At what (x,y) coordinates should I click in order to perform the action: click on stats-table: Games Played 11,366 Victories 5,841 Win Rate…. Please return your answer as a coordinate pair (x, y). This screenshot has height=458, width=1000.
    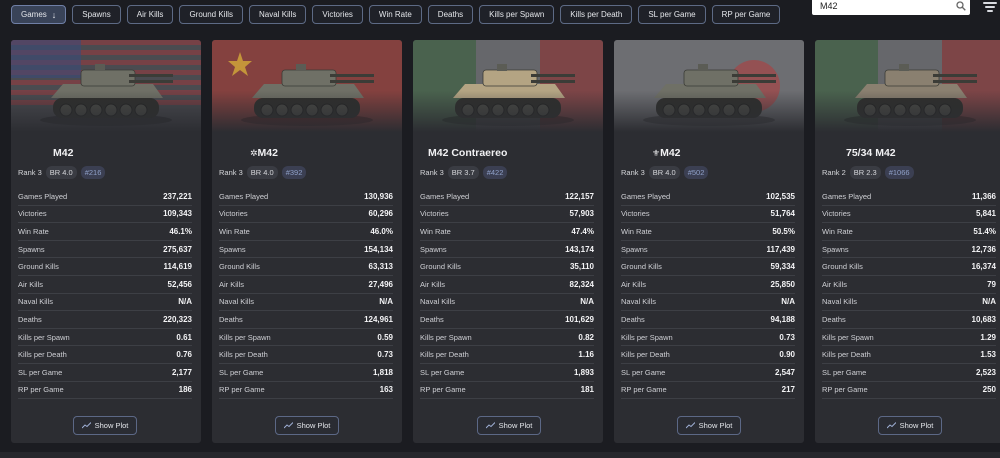
    Looking at the image, I should click on (909, 294).